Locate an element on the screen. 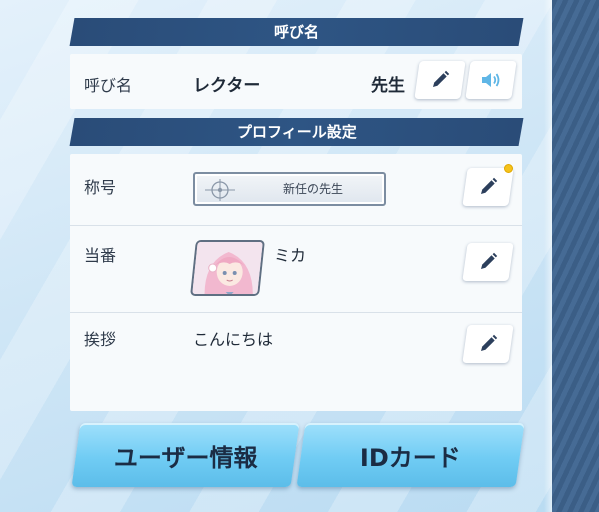 The width and height of the screenshot is (599, 512). user-info-button-label: ユーザー情報 is located at coordinates (185, 457).